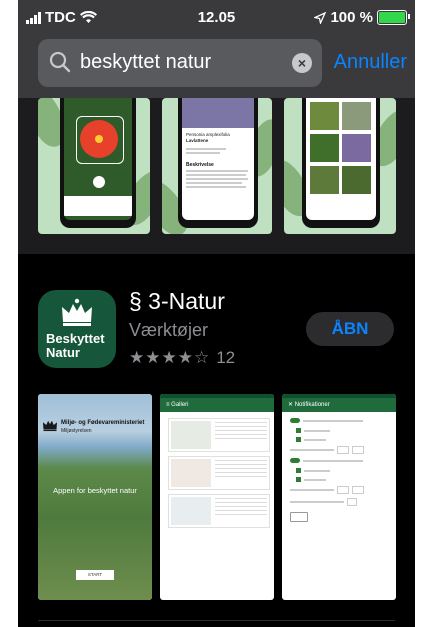 The height and width of the screenshot is (627, 433). What do you see at coordinates (200, 165) in the screenshot?
I see `section-heading: Beskrivelse` at bounding box center [200, 165].